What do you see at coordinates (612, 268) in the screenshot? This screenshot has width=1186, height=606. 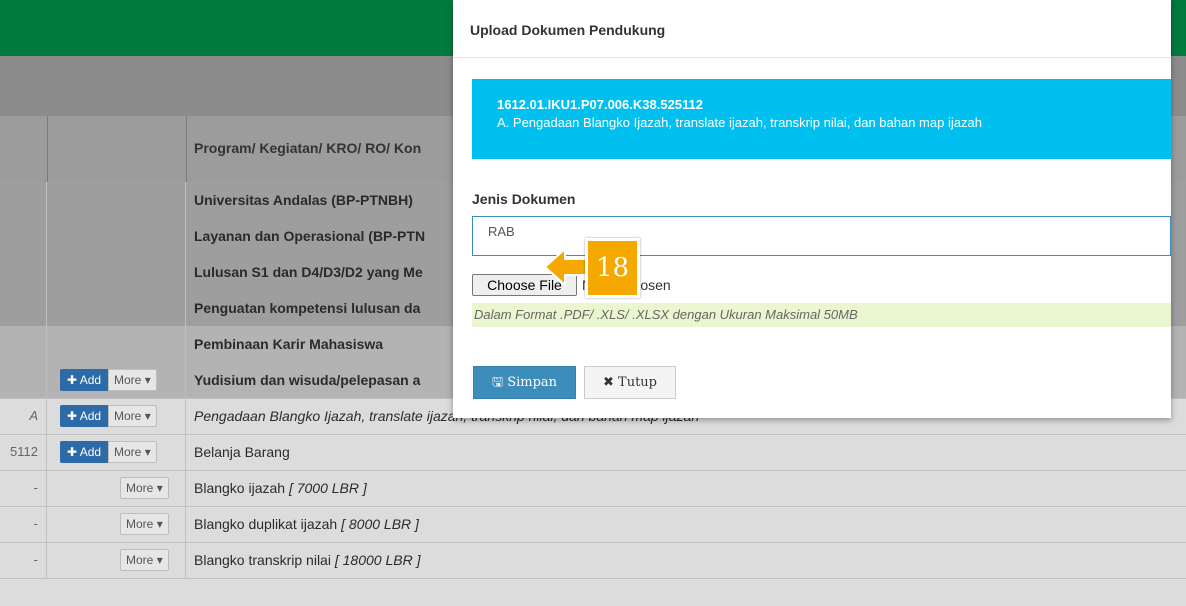 I see `step-number-badge: 18` at bounding box center [612, 268].